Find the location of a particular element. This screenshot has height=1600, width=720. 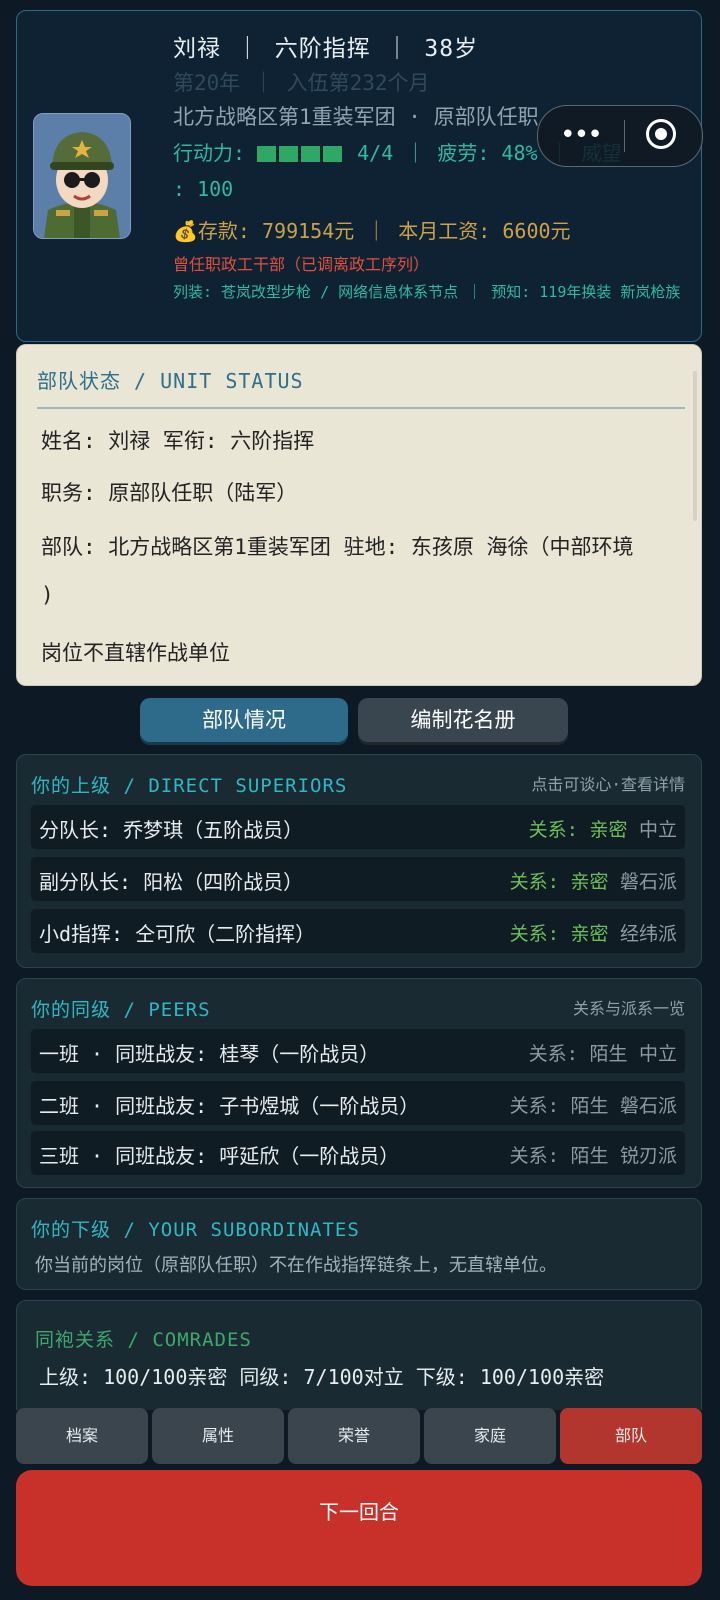

superiors-title: 你的上级 / DIRECT SUPERIORS is located at coordinates (189, 786).